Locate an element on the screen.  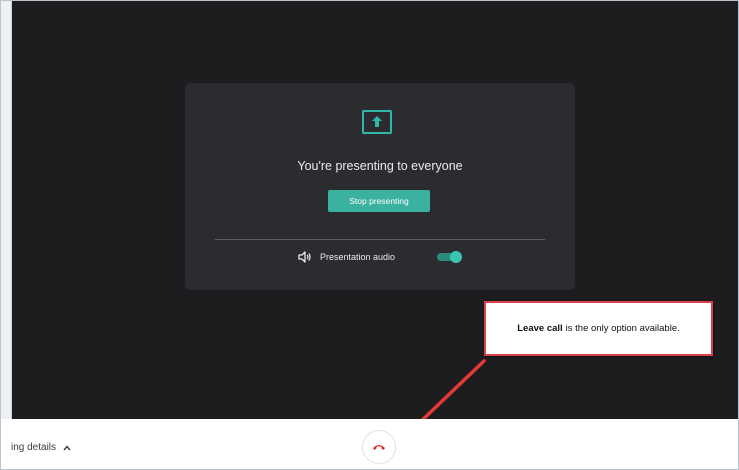
stage-left-edge is located at coordinates (6, 210).